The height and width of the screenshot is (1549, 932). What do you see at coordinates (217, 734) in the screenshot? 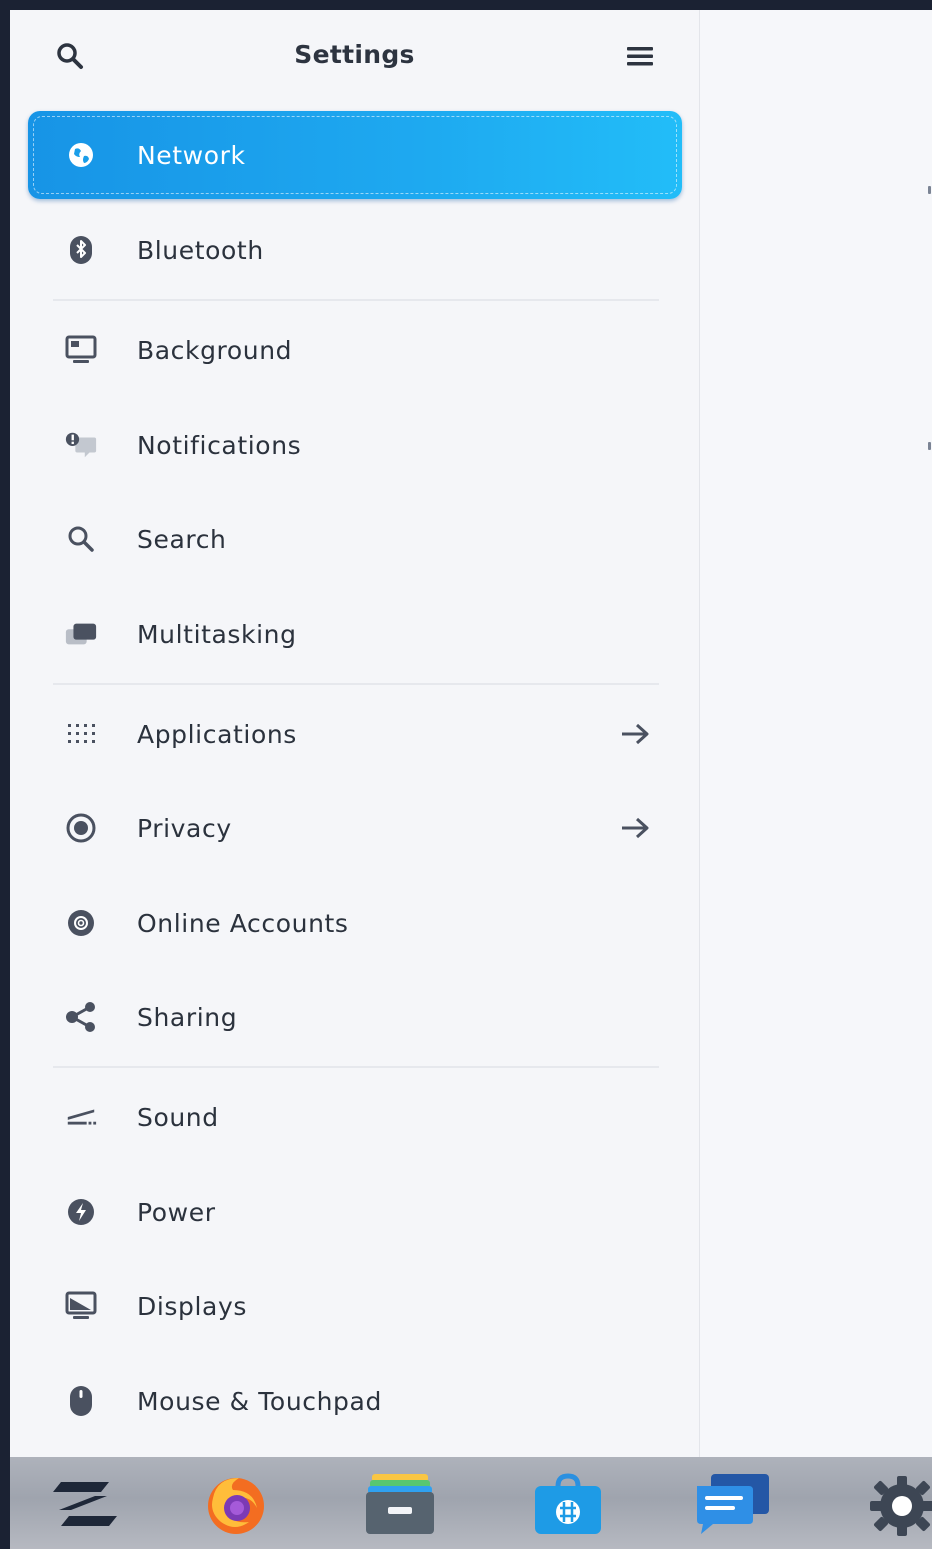
I see `sidebar-item-label: Applications` at bounding box center [217, 734].